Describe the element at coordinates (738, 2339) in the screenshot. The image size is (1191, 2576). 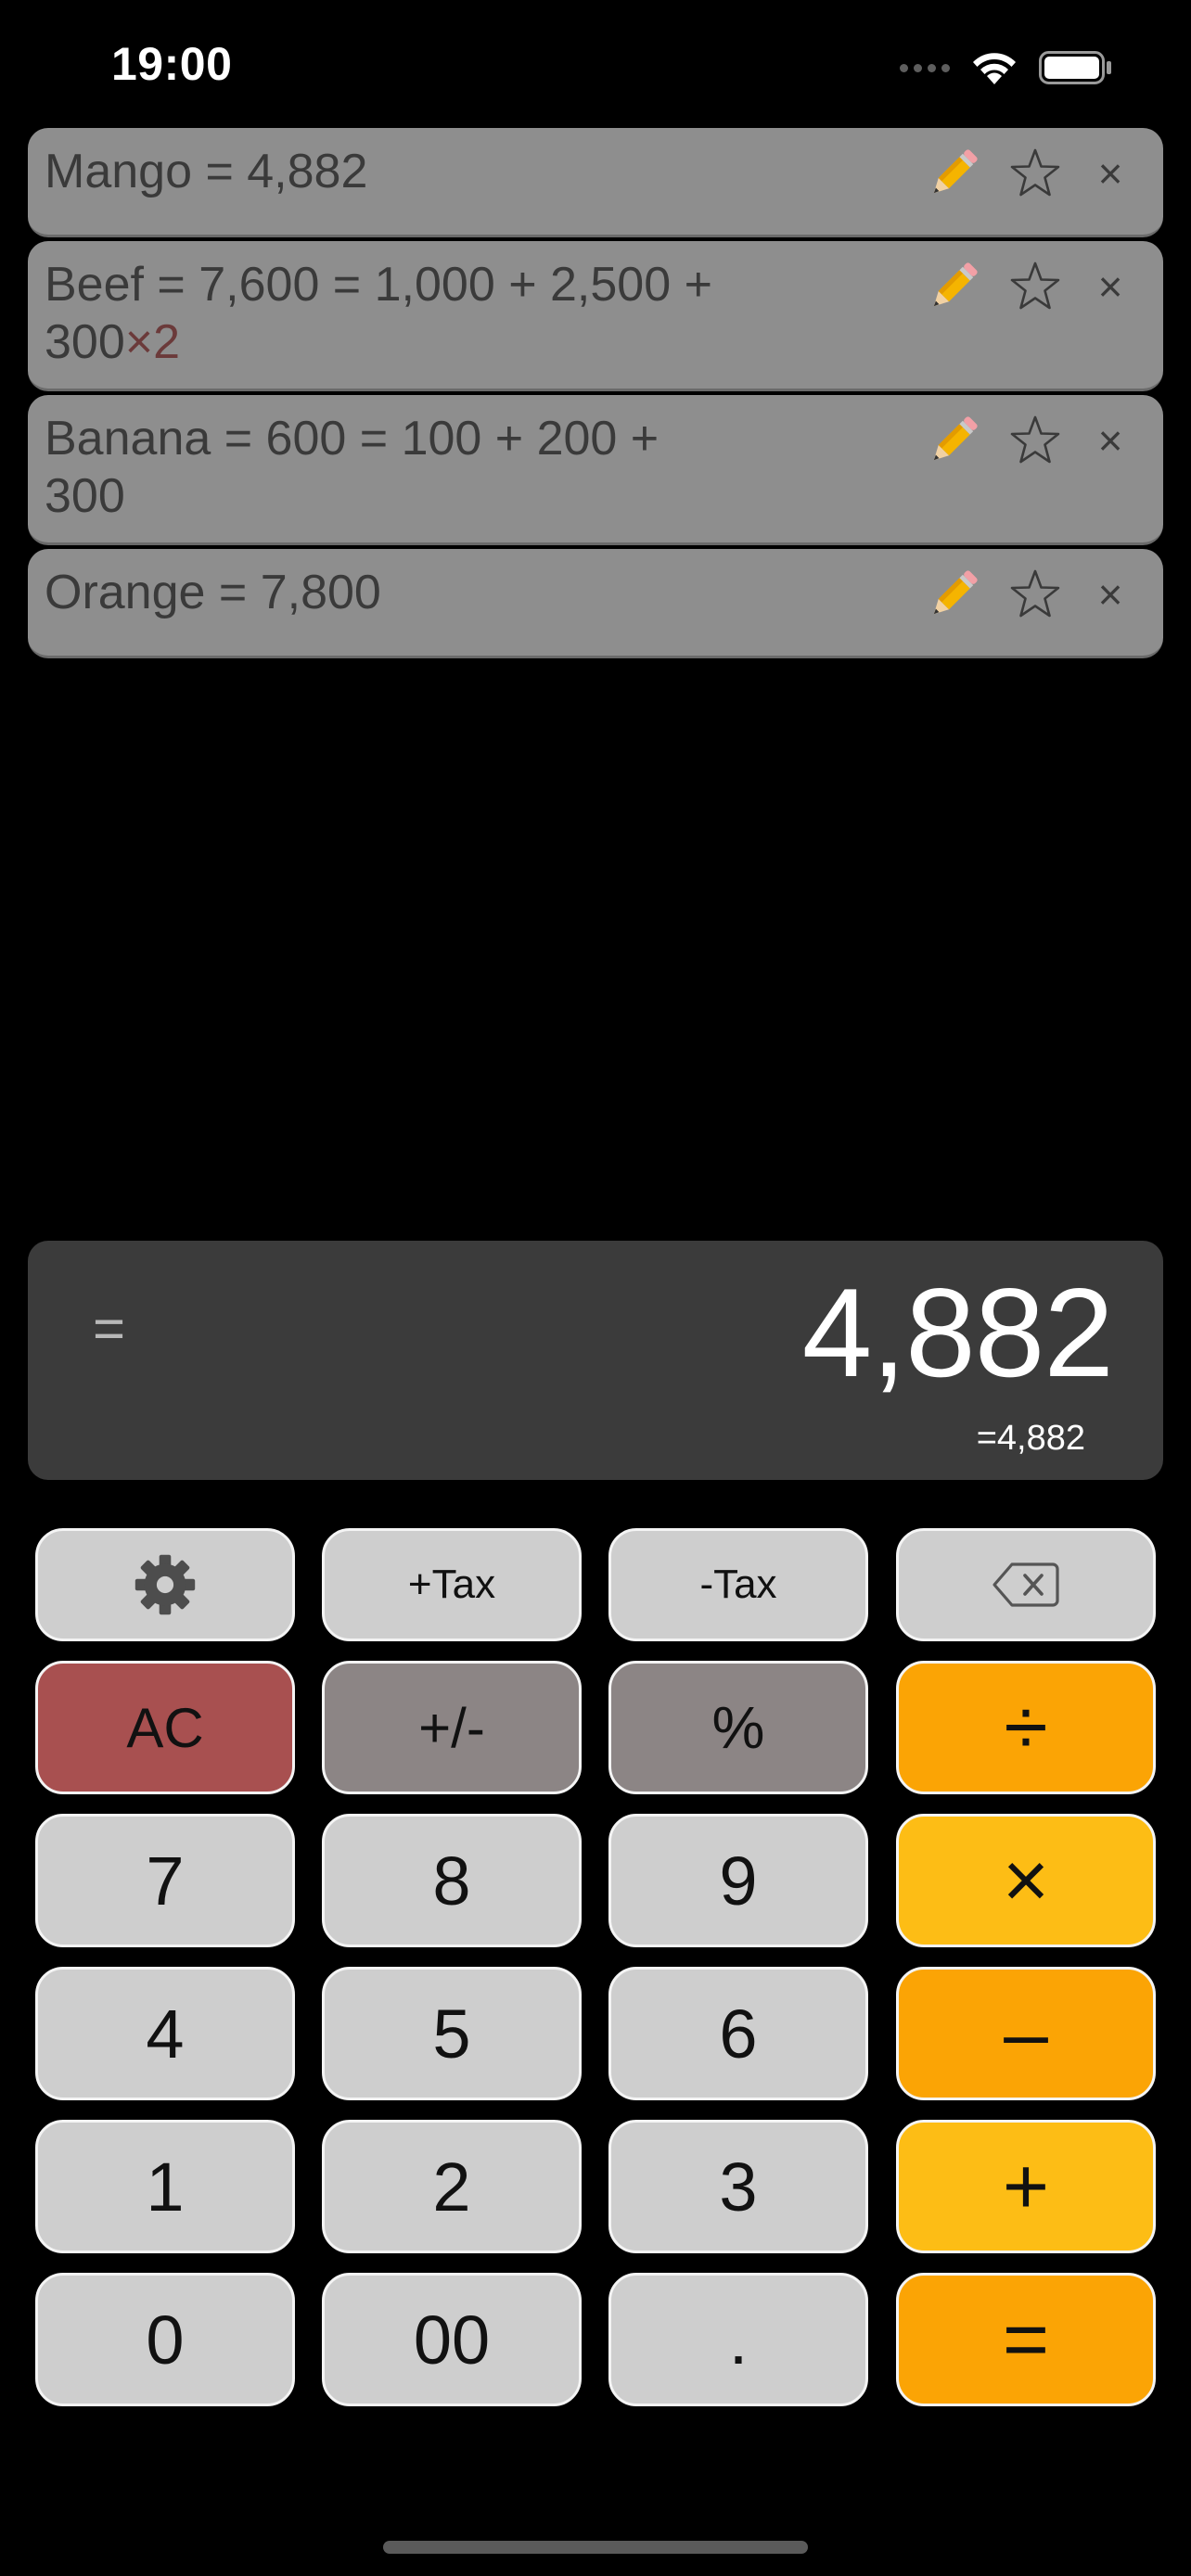
I see `decimal-point-button: .` at that location.